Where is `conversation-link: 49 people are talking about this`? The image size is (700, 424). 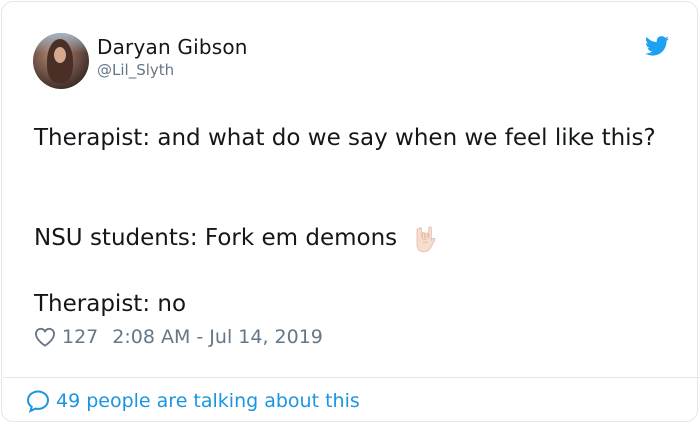 conversation-link: 49 people are talking about this is located at coordinates (193, 401).